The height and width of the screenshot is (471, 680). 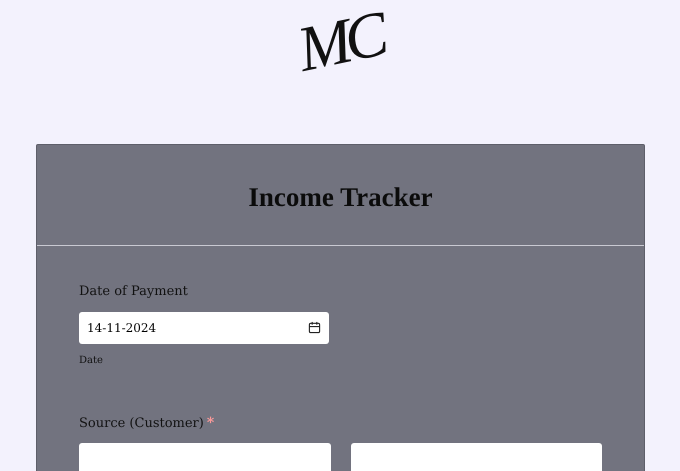 I want to click on field-label: Source (Customer), so click(x=141, y=423).